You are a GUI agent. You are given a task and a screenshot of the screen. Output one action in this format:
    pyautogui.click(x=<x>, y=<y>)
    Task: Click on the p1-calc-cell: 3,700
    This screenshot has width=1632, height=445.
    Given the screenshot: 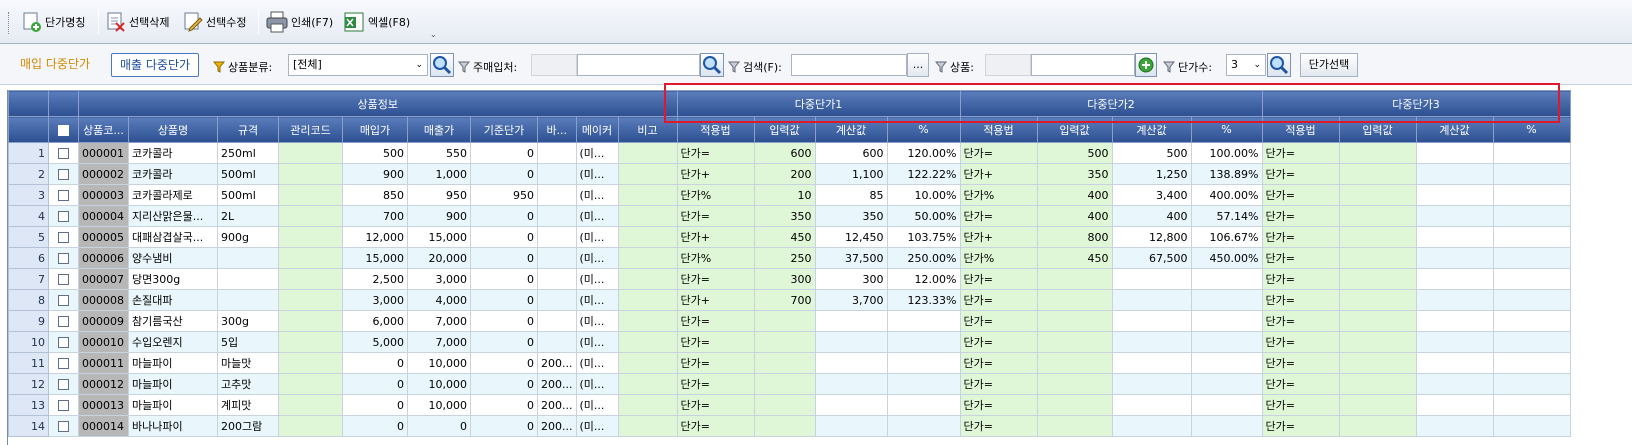 What is the action you would take?
    pyautogui.click(x=851, y=300)
    